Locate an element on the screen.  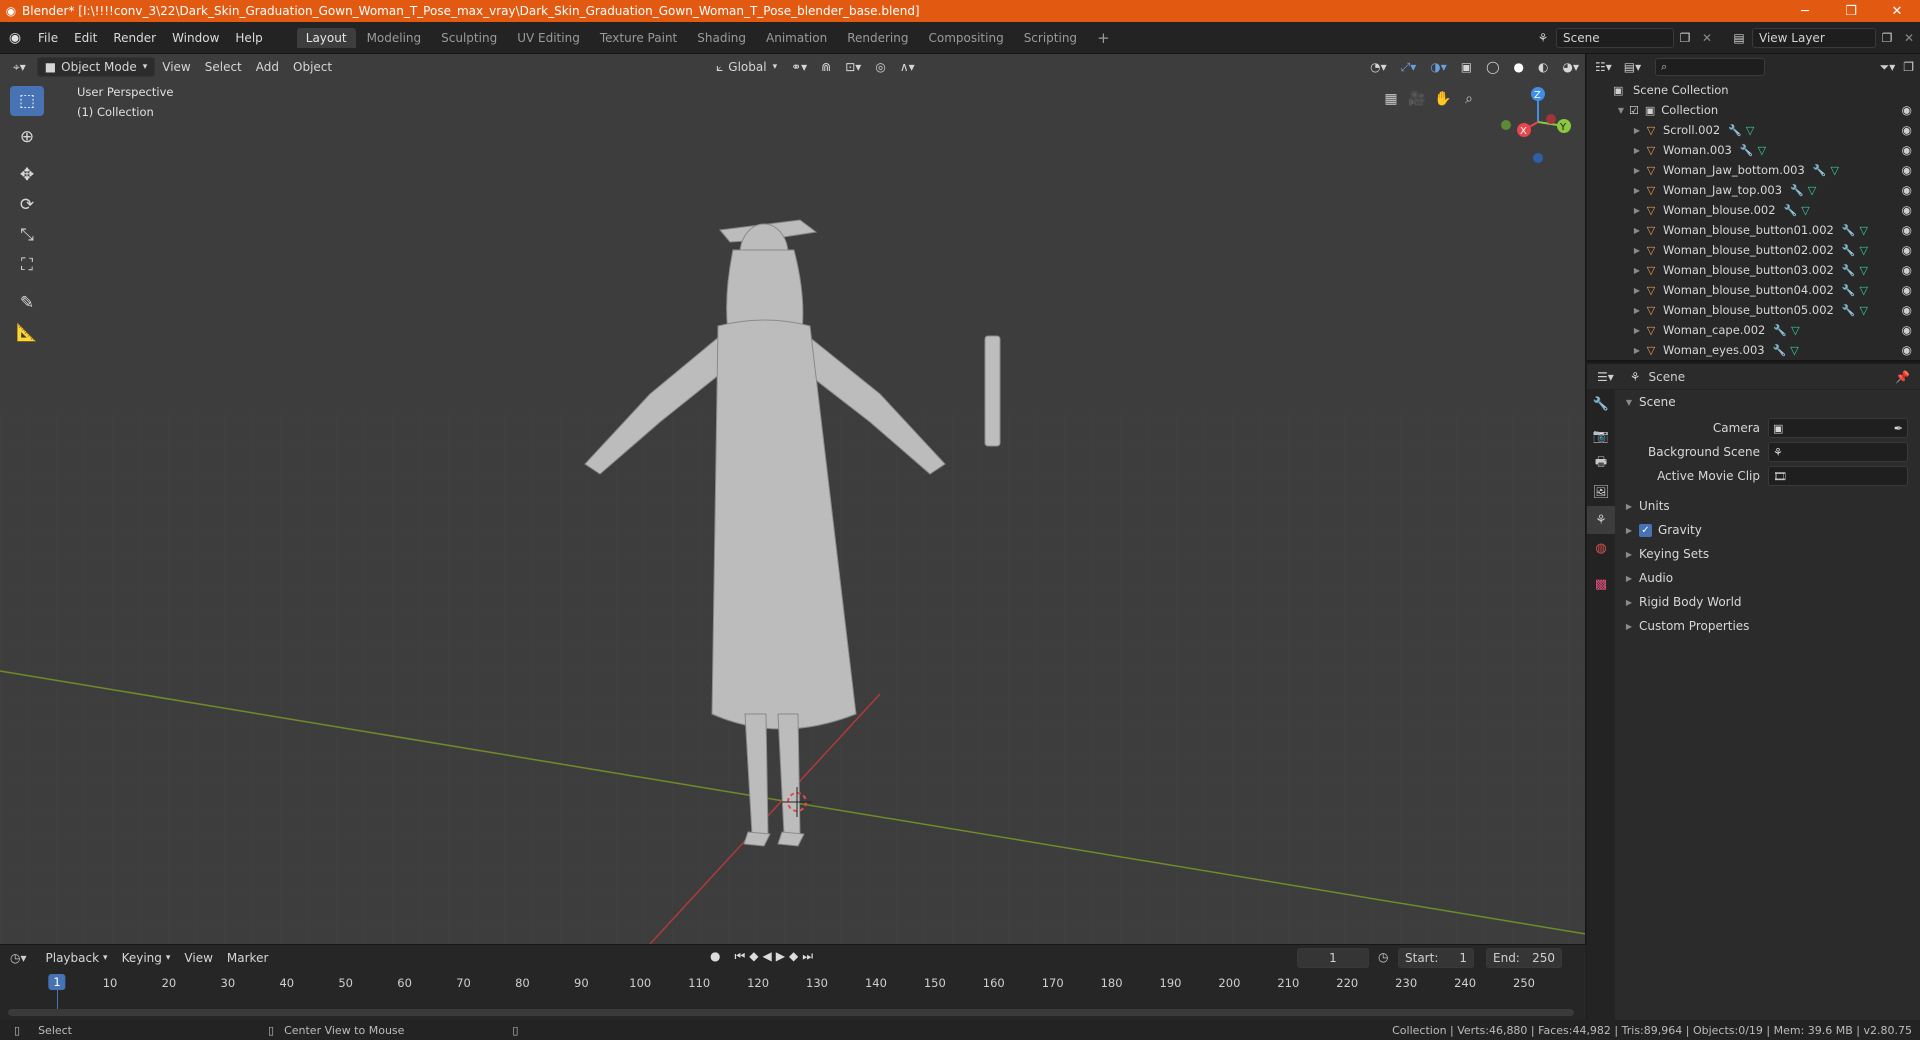
menu-file: File is located at coordinates (48, 38).